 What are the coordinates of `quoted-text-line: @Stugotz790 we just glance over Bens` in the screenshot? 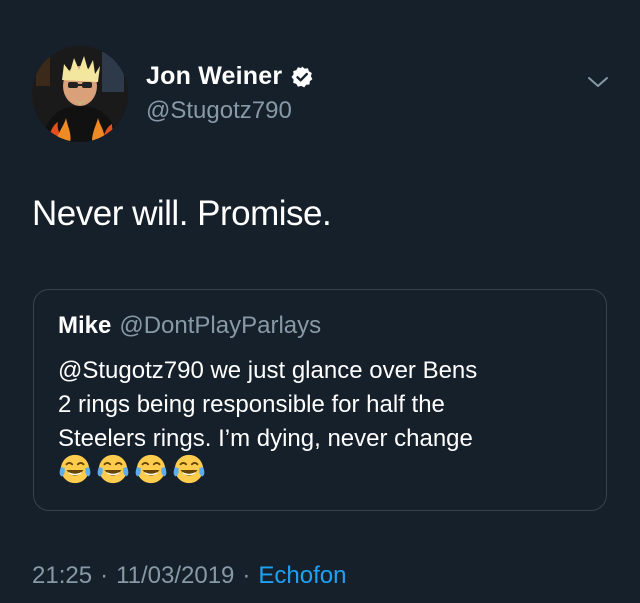 It's located at (268, 370).